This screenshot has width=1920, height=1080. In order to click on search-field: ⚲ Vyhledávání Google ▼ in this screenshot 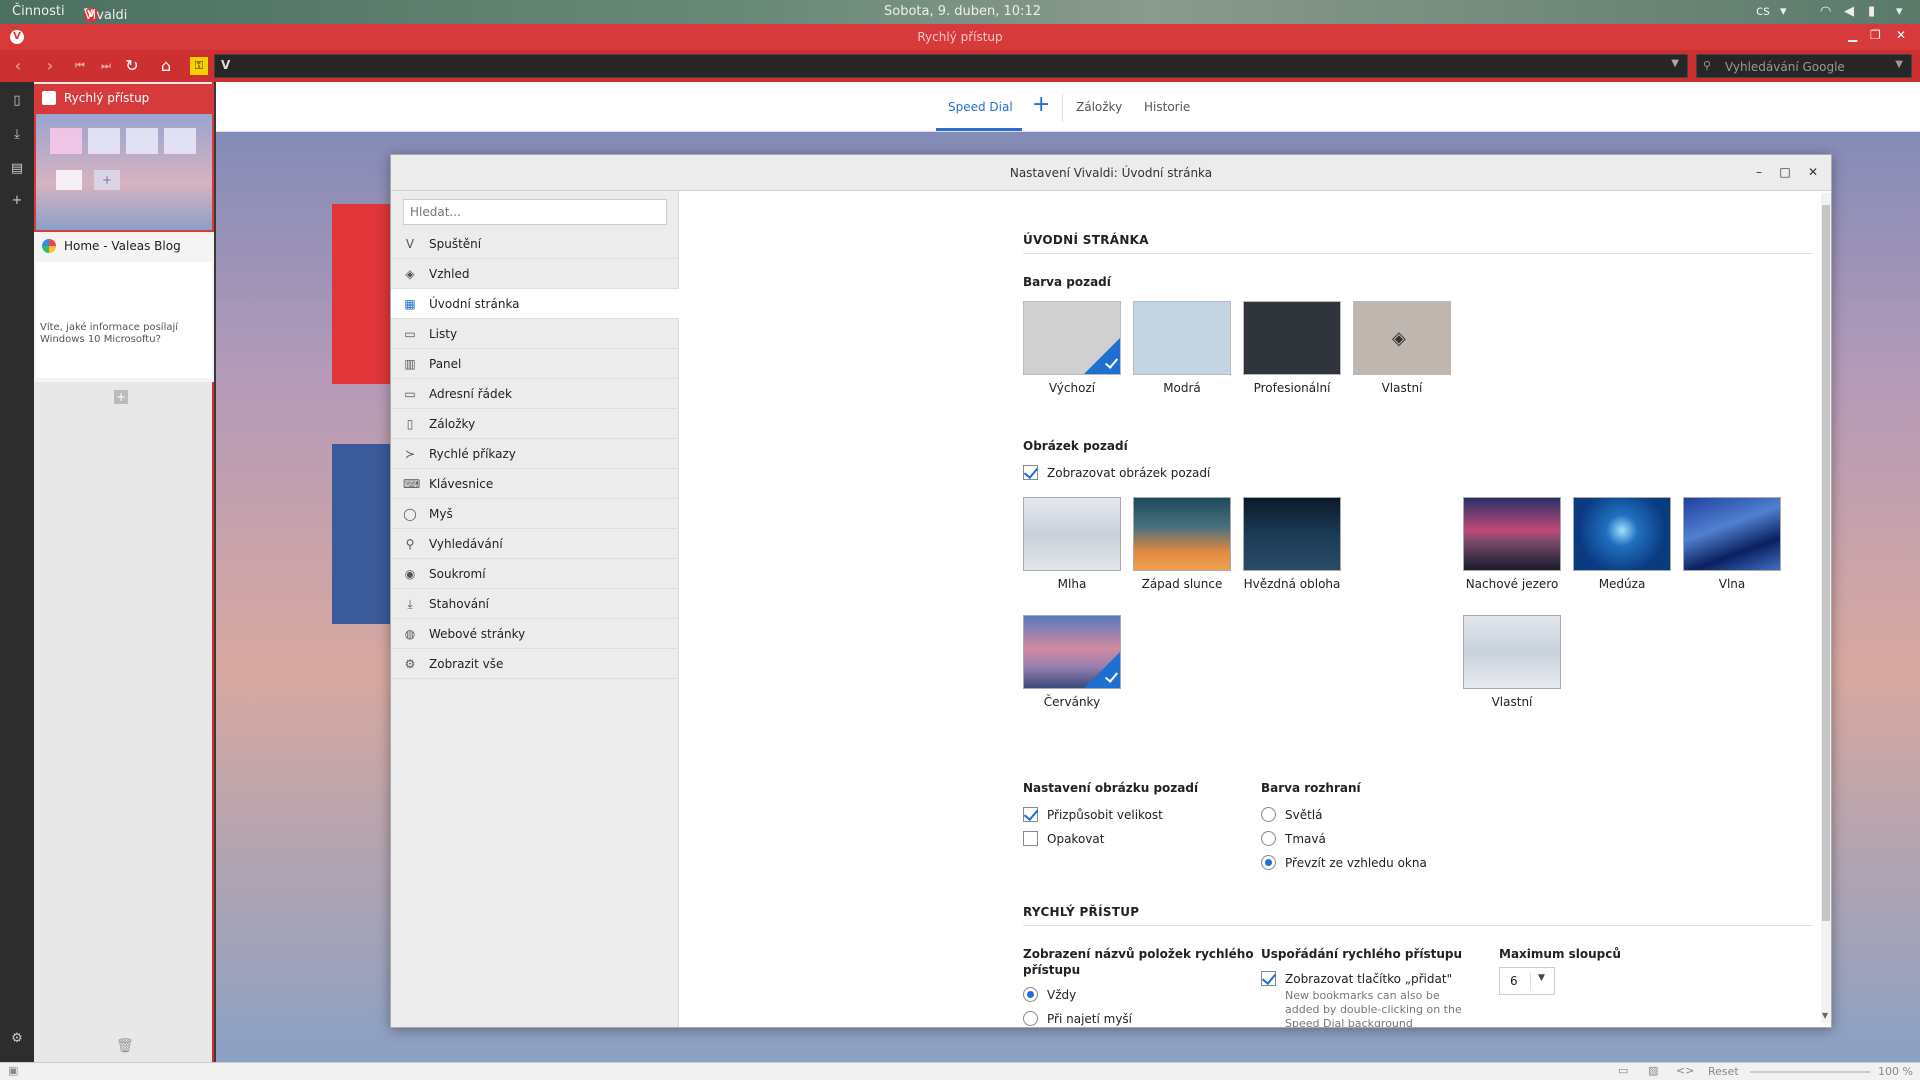, I will do `click(1804, 66)`.